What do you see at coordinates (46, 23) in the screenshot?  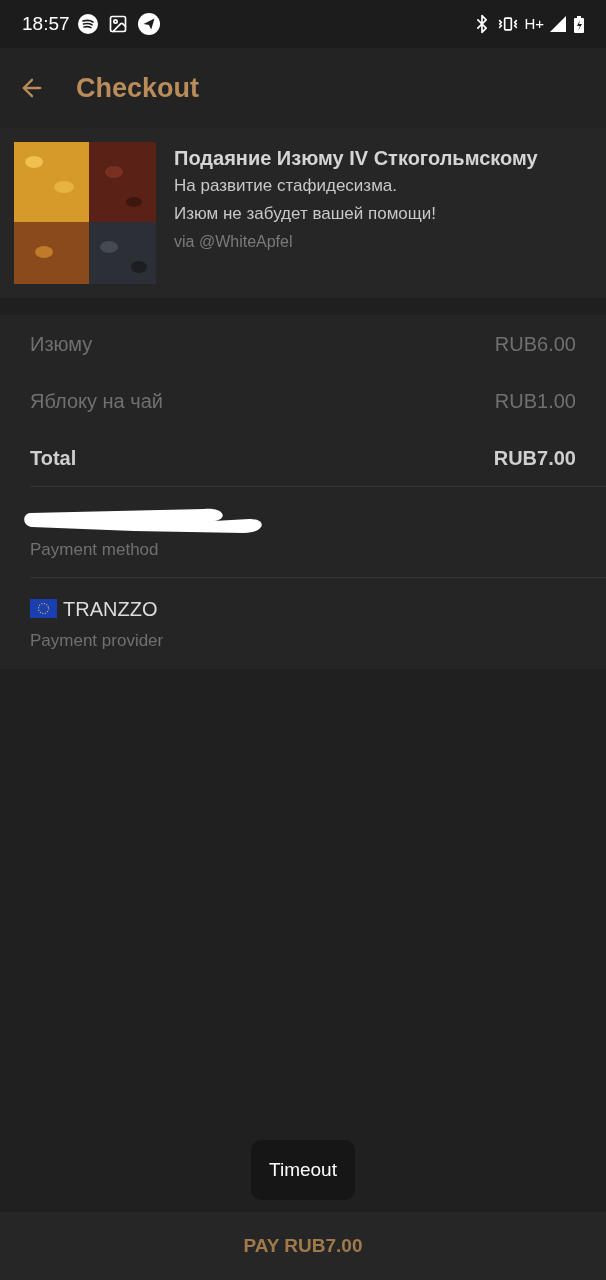 I see `status-time: 18:57` at bounding box center [46, 23].